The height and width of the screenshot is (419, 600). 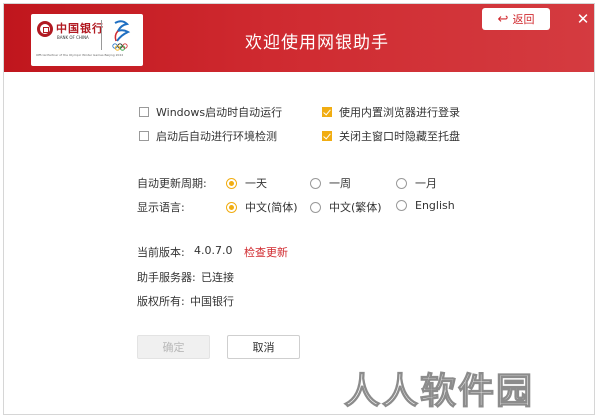 I want to click on ok-button: 确定, so click(x=173, y=347).